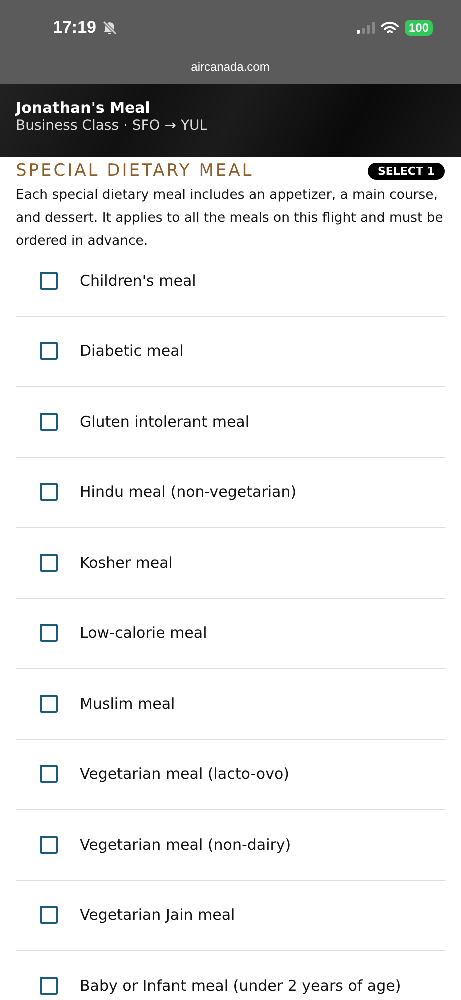  I want to click on meal-option-label: Kosher meal, so click(126, 563).